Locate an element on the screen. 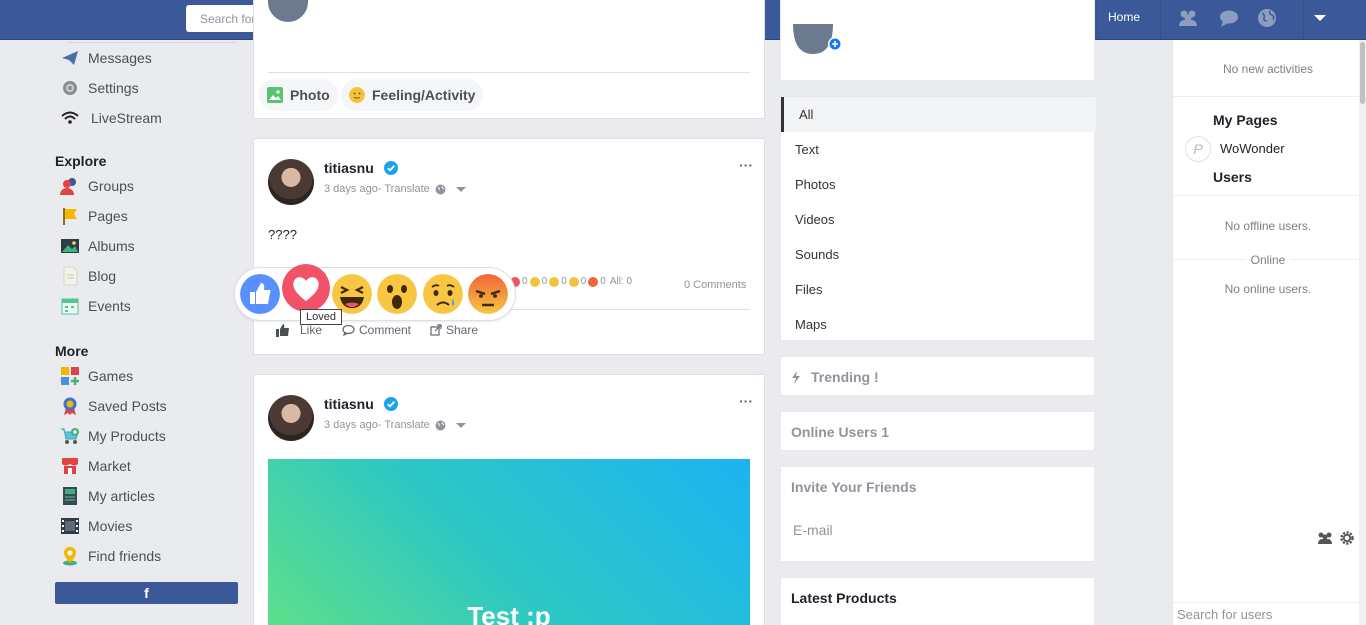  filter-photos: Photos is located at coordinates (938, 184).